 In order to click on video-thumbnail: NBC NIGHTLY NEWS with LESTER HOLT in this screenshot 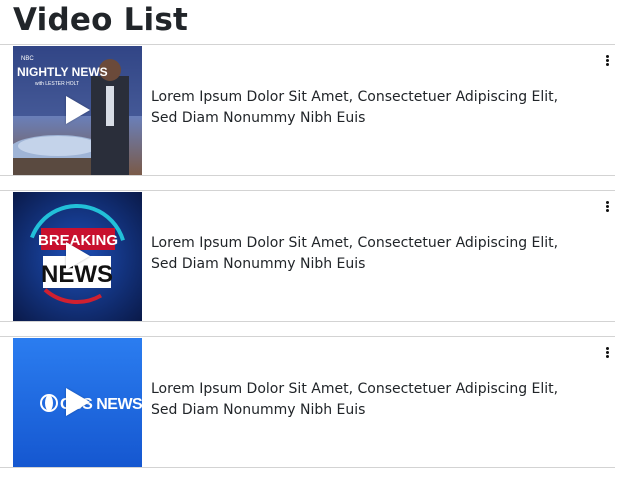, I will do `click(77, 110)`.